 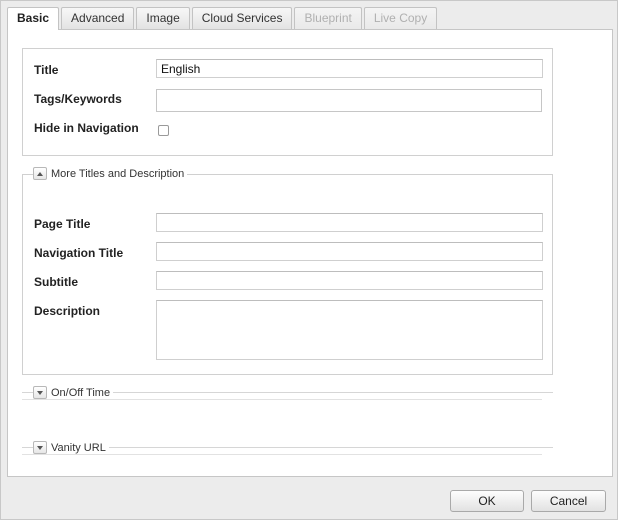 I want to click on tab-advanced: Advanced, so click(x=98, y=18).